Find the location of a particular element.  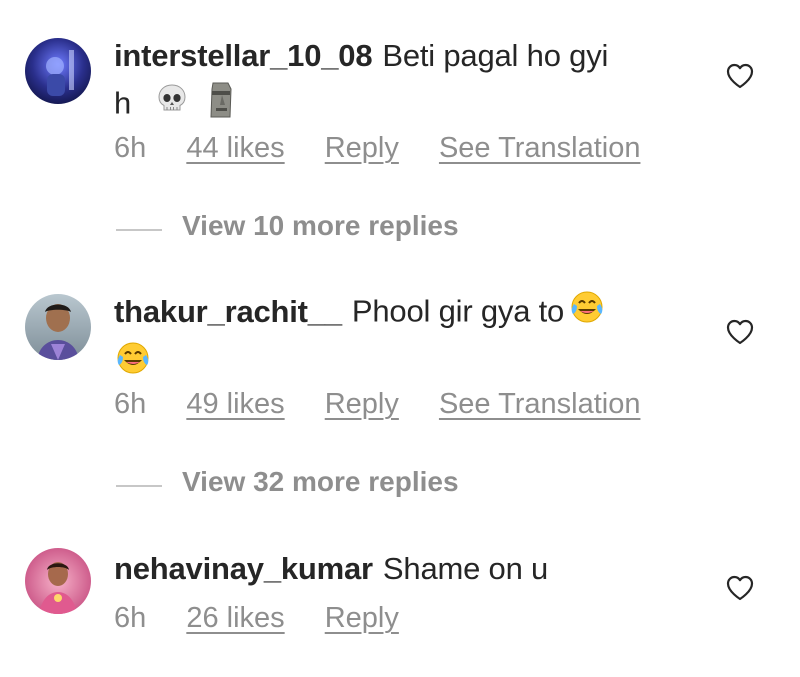

comment-body: Shame on u is located at coordinates (465, 568).